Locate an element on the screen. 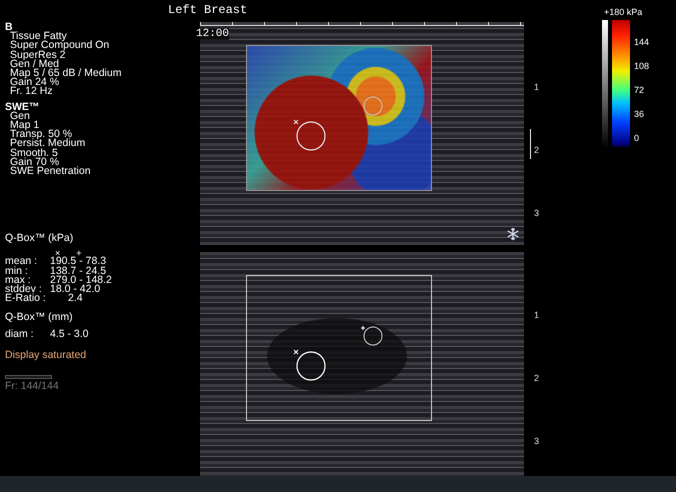 This screenshot has height=492, width=676. scale-max-label: +180 kPa is located at coordinates (624, 12).